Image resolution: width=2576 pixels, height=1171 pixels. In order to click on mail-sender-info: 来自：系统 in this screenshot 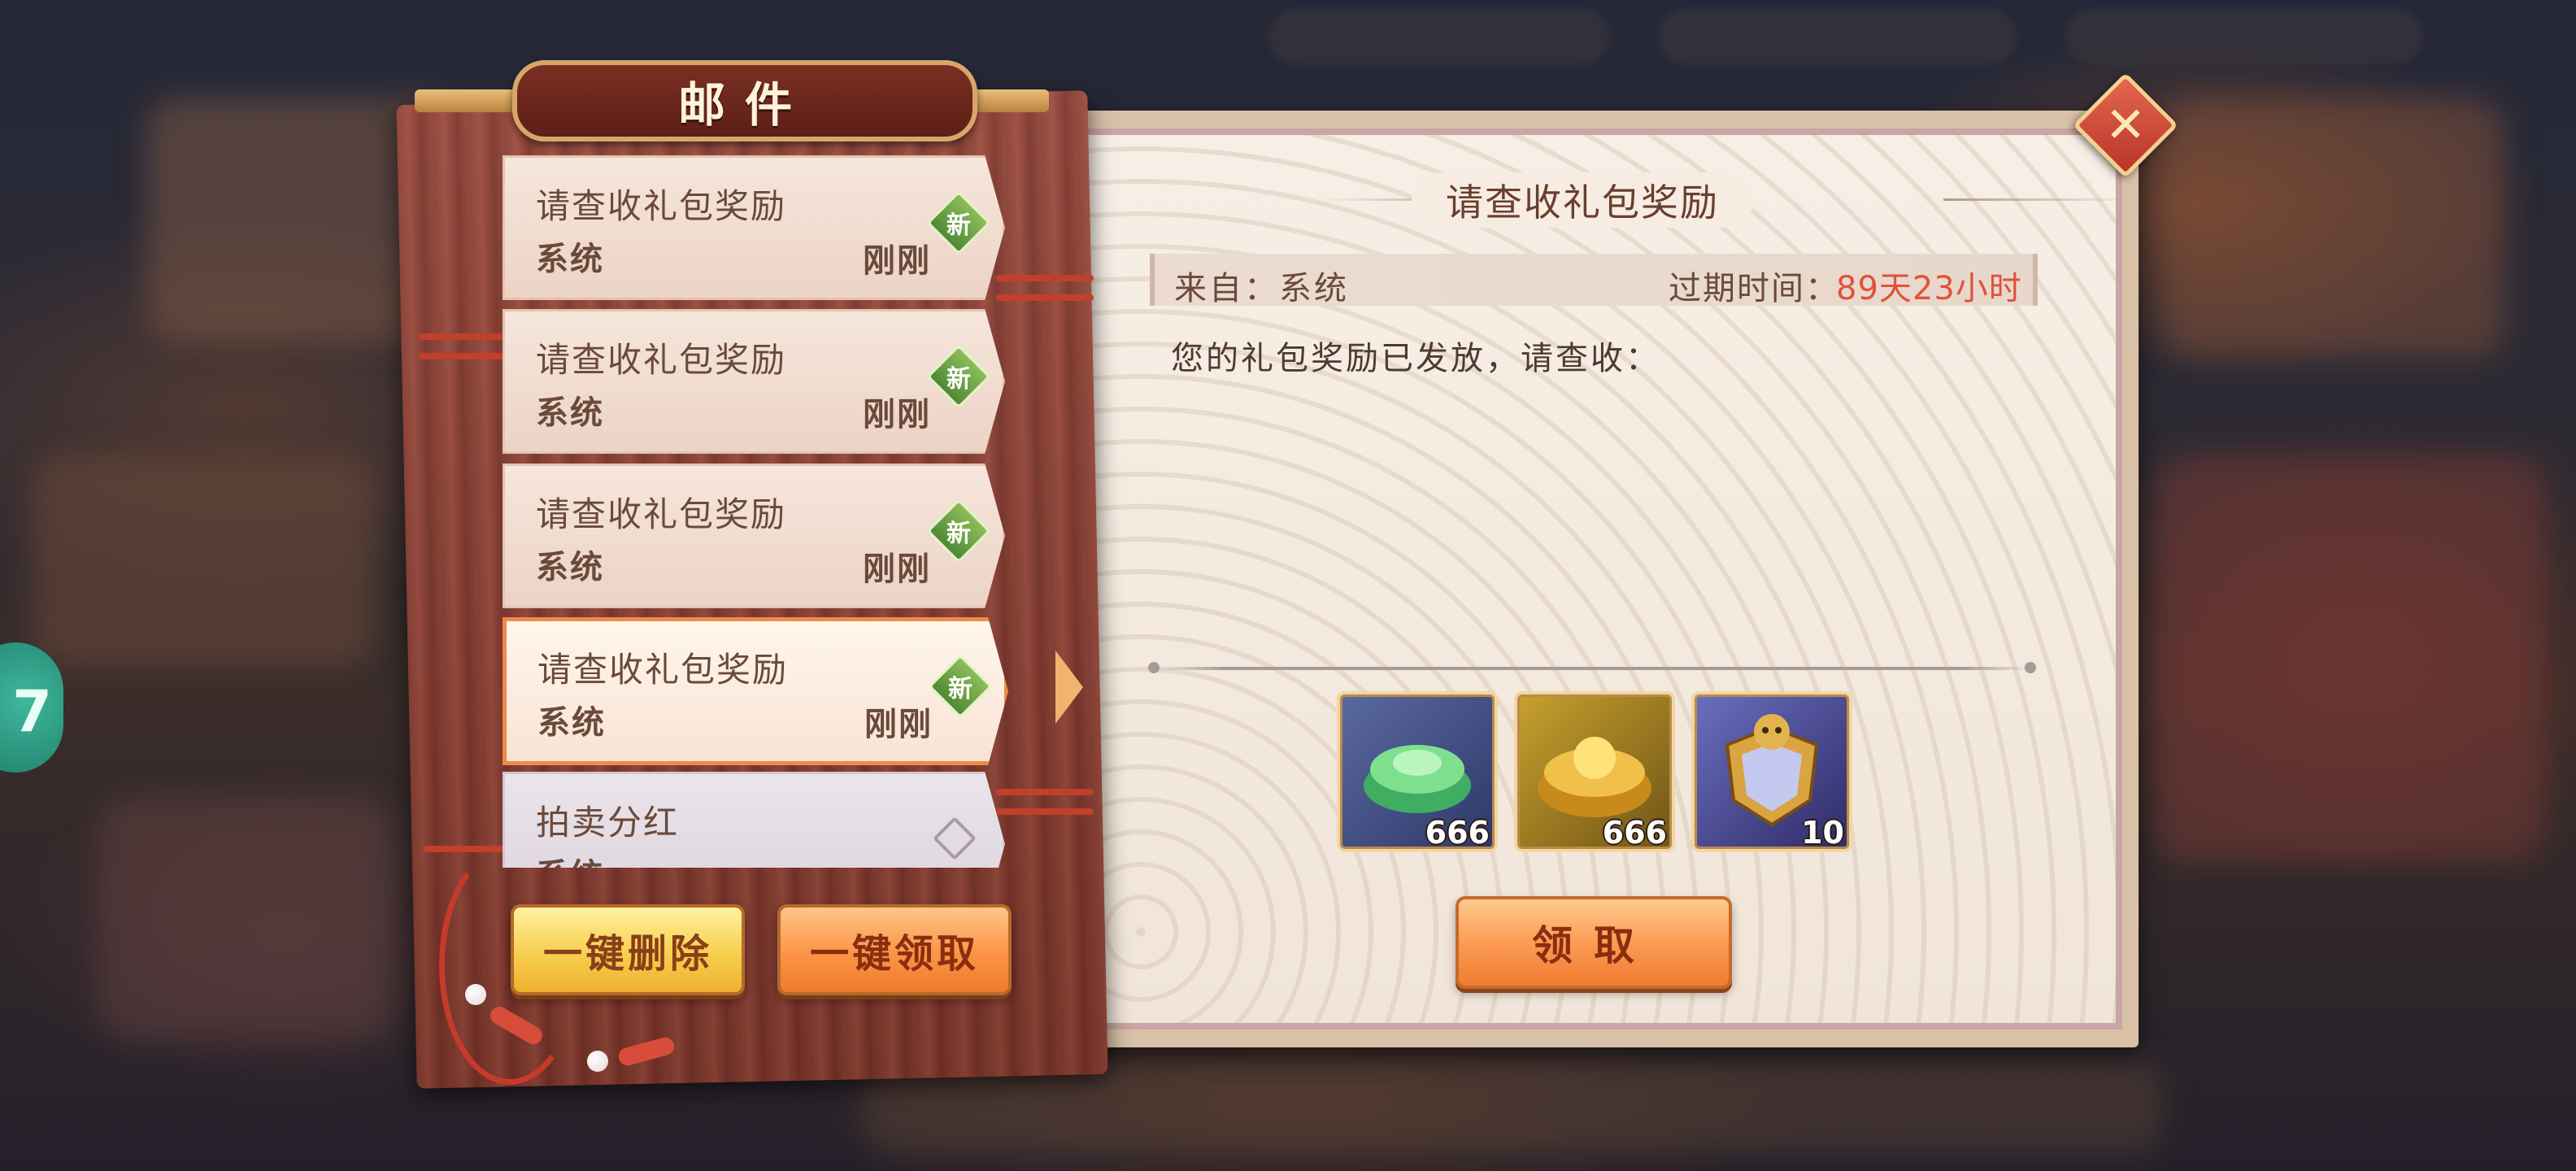, I will do `click(1261, 289)`.